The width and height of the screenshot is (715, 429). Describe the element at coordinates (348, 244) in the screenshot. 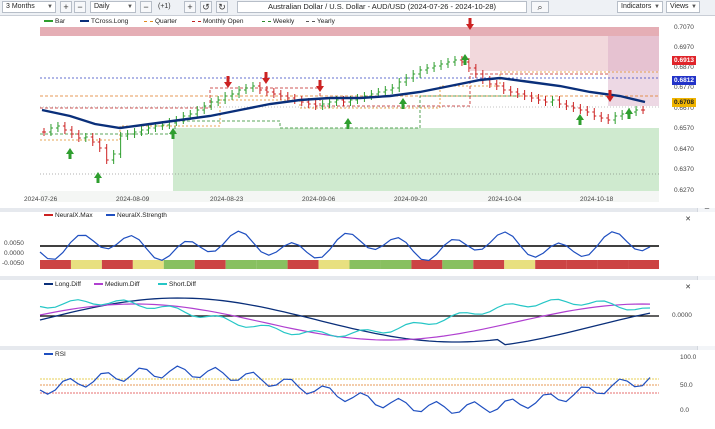

I see `neuralx-chart` at that location.